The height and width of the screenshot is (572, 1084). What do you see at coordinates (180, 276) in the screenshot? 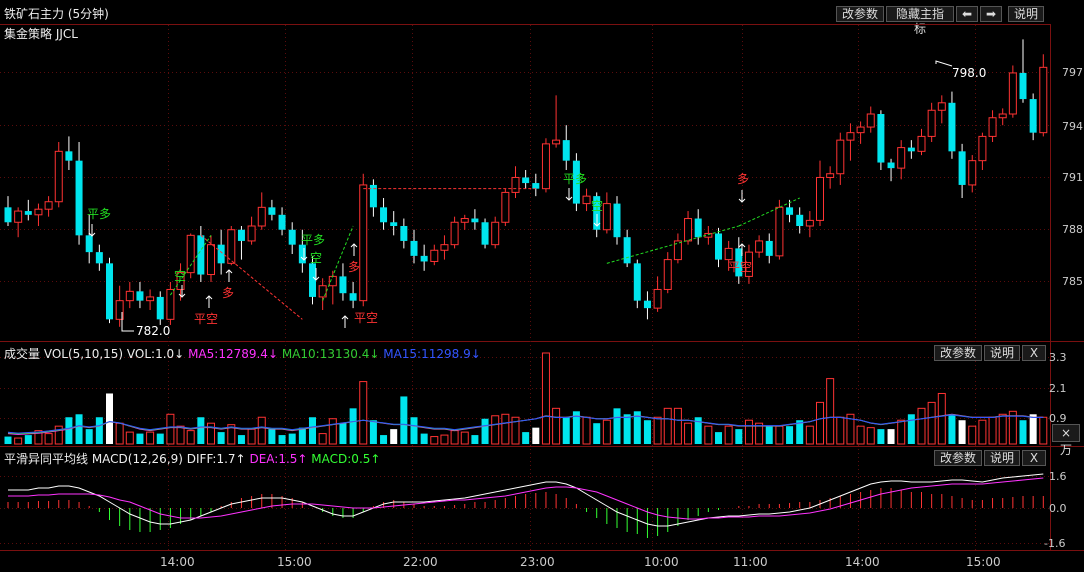
I see `signal-short: 空` at bounding box center [180, 276].